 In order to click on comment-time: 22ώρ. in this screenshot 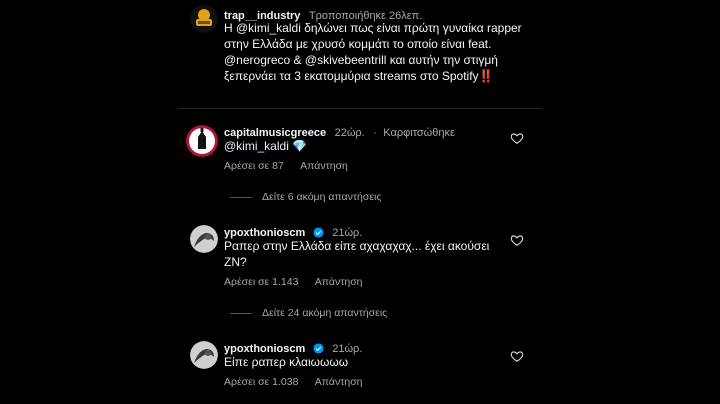, I will do `click(349, 133)`.